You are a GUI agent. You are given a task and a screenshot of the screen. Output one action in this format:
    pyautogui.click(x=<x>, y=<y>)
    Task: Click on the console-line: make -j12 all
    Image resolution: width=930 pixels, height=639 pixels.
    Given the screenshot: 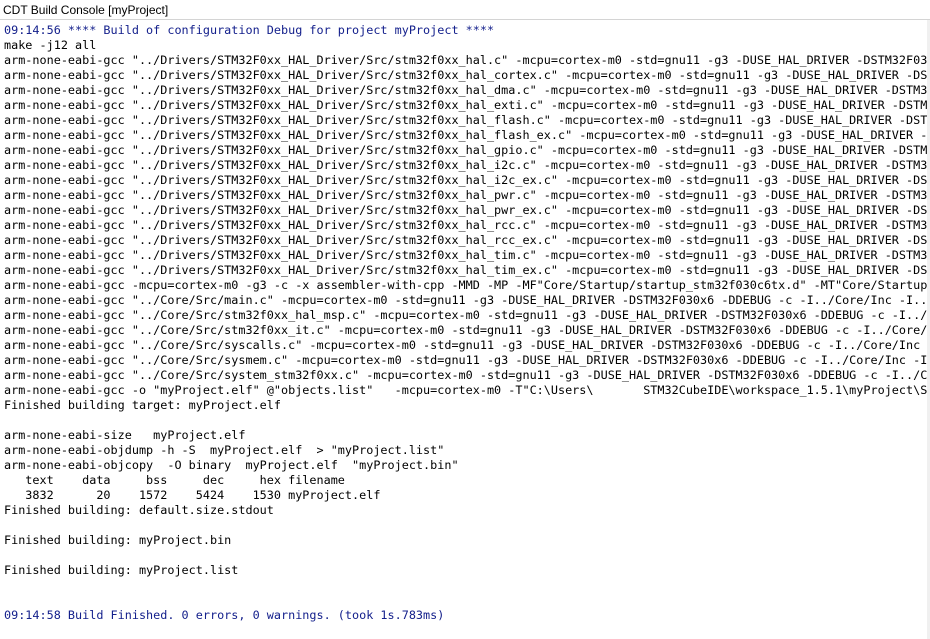 What is the action you would take?
    pyautogui.click(x=50, y=45)
    